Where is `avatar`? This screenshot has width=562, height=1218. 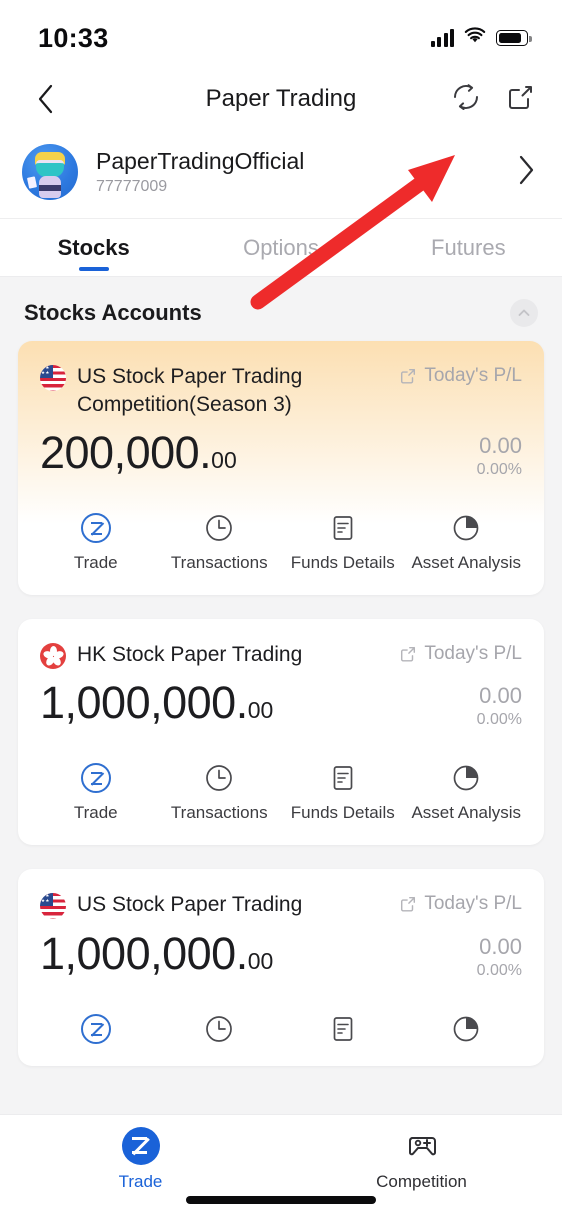
avatar is located at coordinates (50, 172).